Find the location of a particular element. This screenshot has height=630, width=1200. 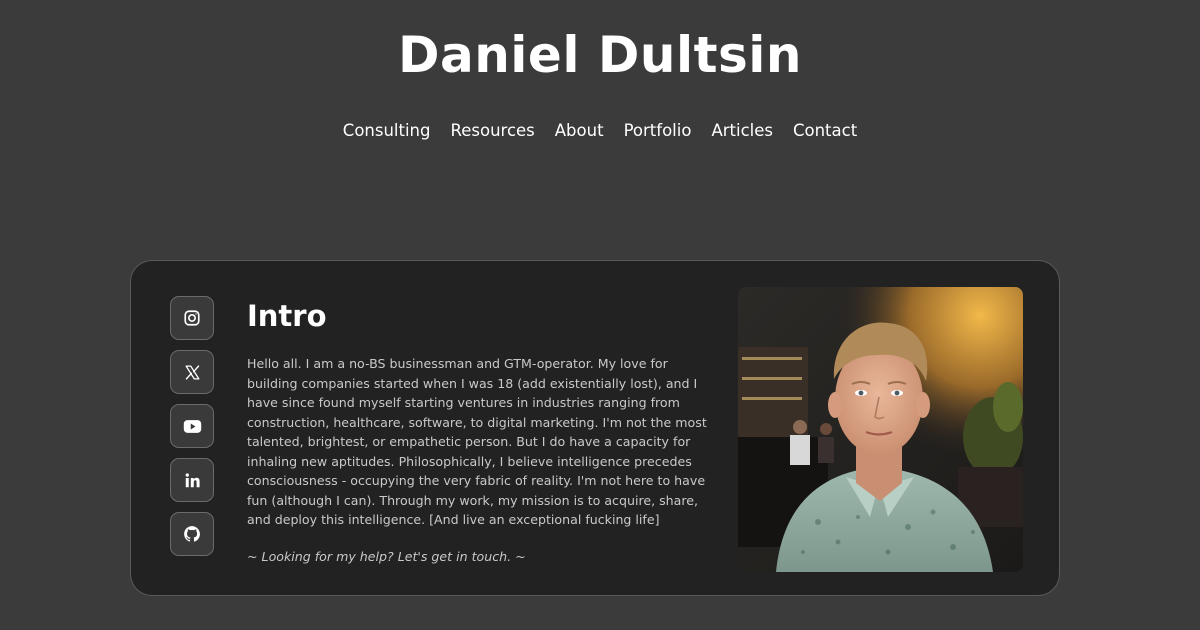

intro-heading: Intro is located at coordinates (287, 316).